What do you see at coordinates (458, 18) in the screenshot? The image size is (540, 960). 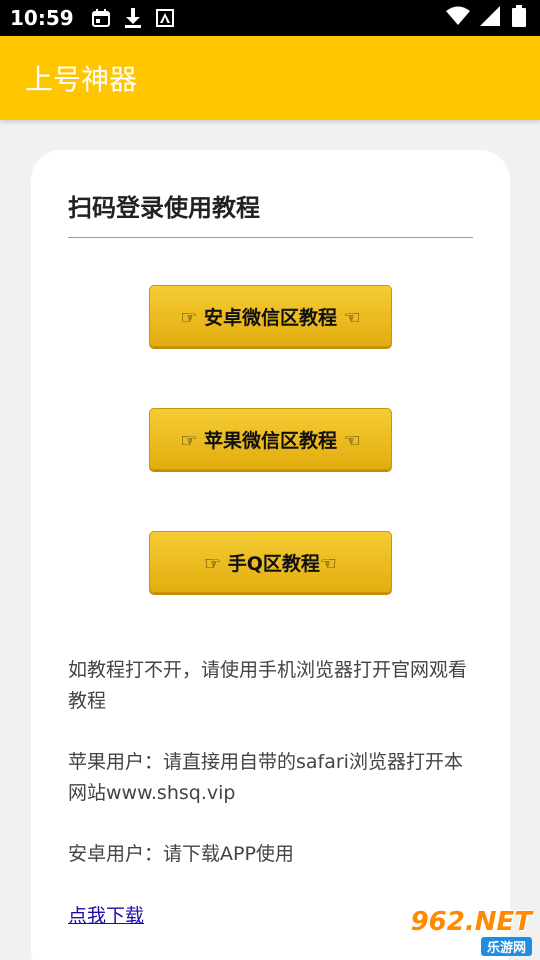 I see `wifi-icon` at bounding box center [458, 18].